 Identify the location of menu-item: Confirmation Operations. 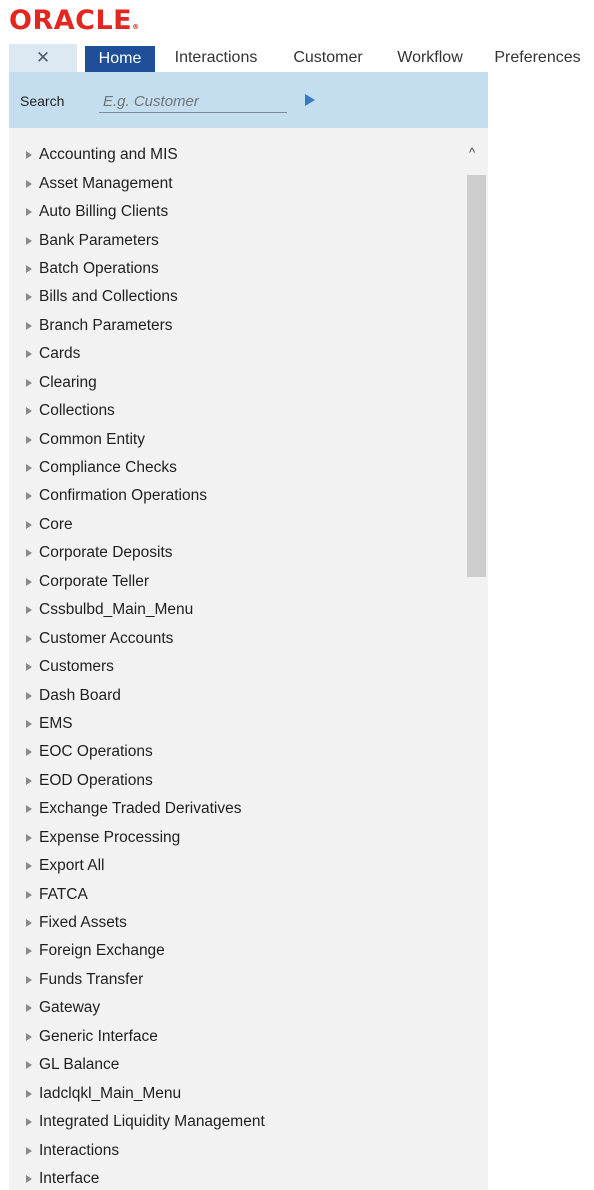
(137, 496).